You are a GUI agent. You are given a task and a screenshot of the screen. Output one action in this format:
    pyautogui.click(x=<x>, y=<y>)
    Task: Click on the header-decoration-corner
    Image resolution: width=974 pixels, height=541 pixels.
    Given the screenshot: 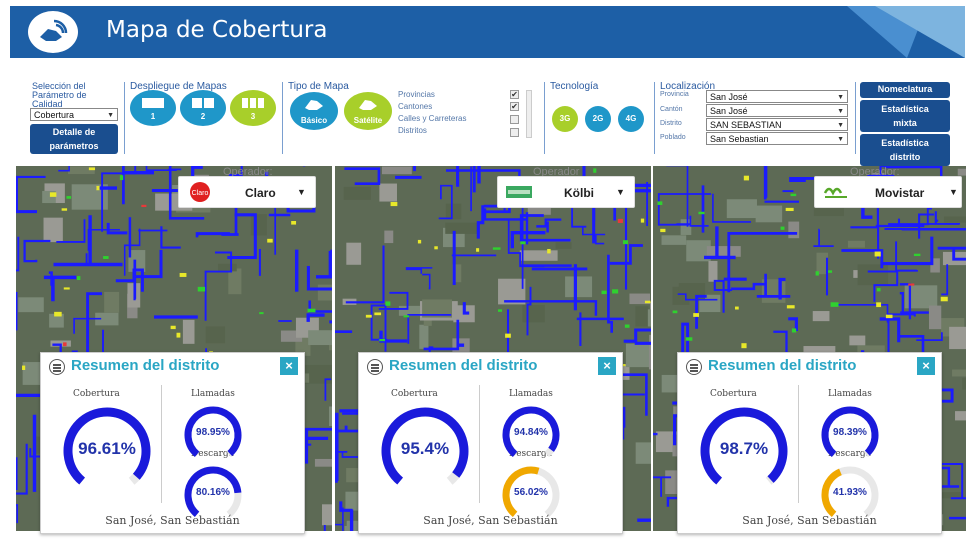 What is the action you would take?
    pyautogui.click(x=920, y=32)
    